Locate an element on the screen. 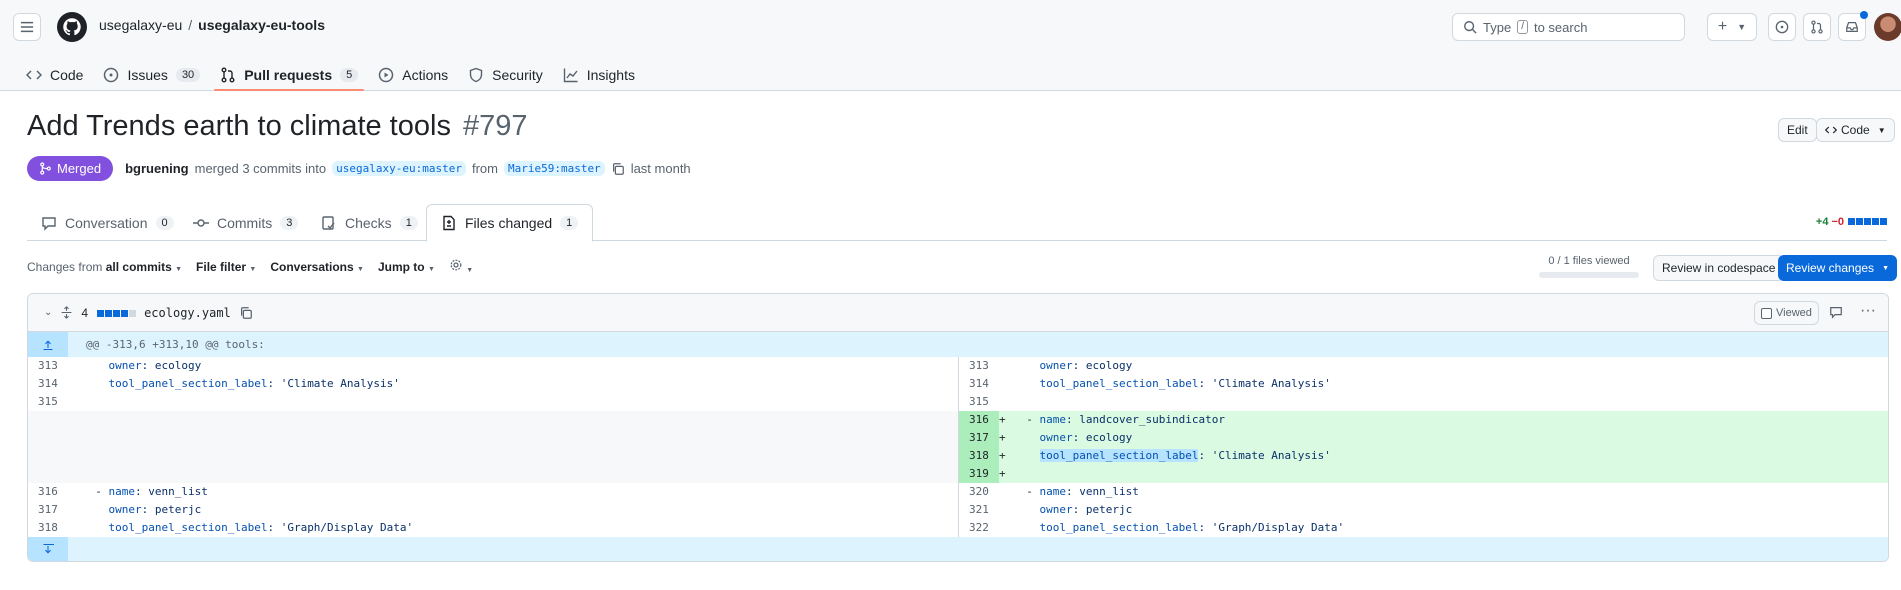  repo-link: usegalaxy-eu-tools is located at coordinates (261, 25).